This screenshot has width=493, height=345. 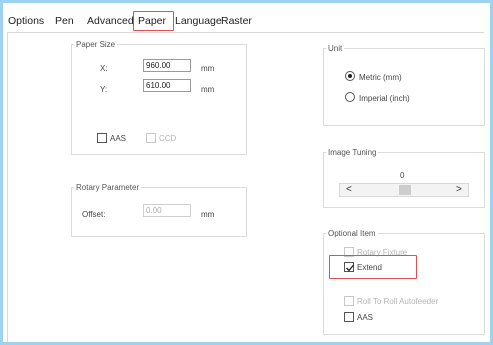 I want to click on rotary-legend: Rotary Parameter, so click(x=108, y=187).